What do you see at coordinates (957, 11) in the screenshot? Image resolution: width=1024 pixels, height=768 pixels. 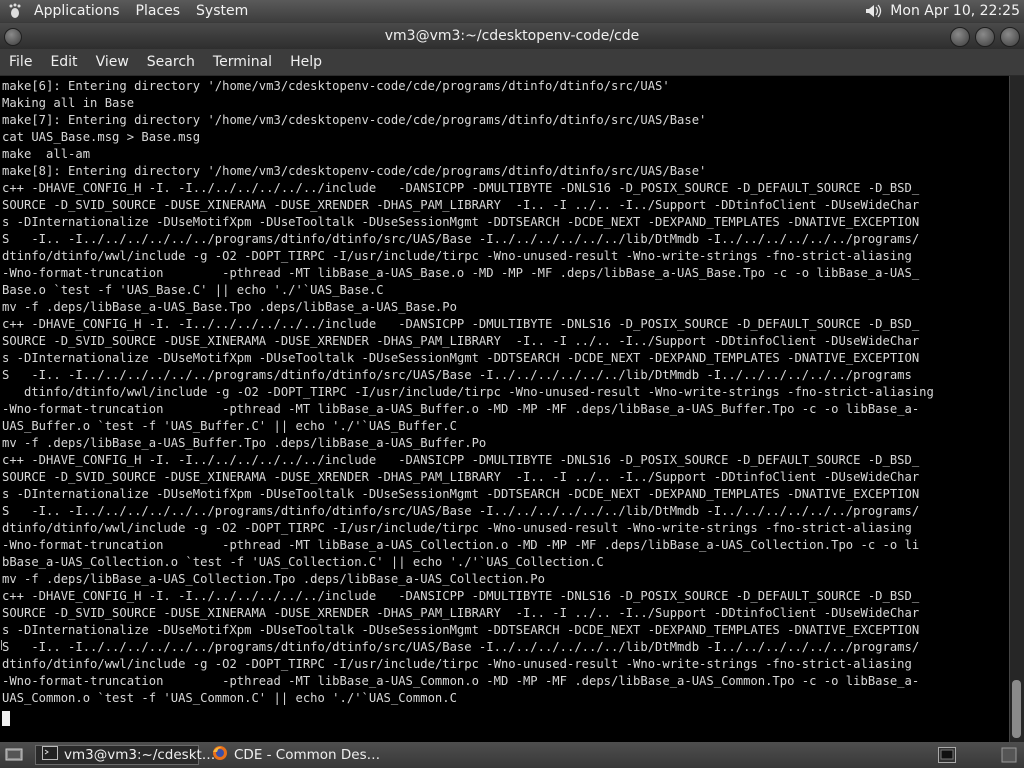 I see `clock: Mon Apr 10, 22:25` at bounding box center [957, 11].